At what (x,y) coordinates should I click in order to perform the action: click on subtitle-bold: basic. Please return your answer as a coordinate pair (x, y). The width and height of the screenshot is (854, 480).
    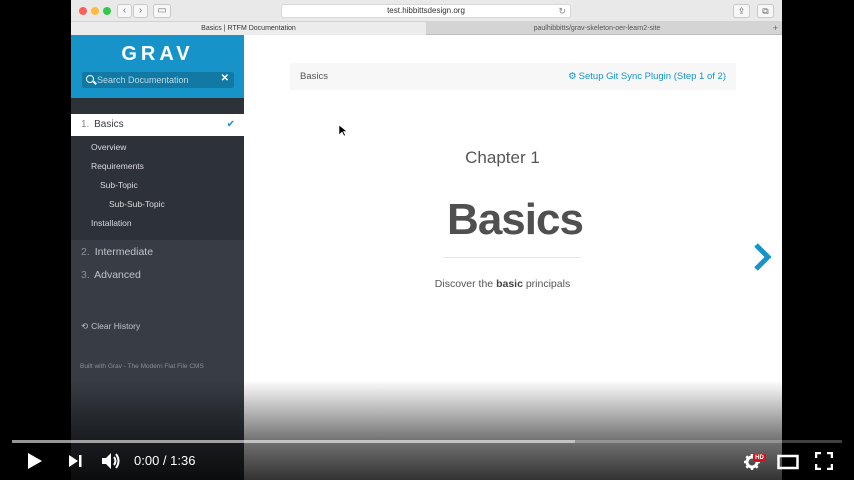
    Looking at the image, I should click on (509, 284).